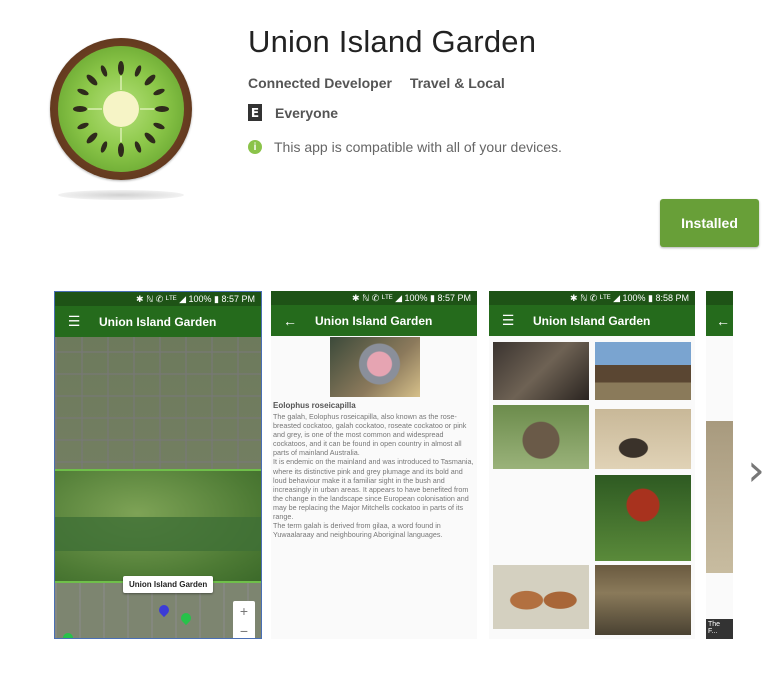  I want to click on kiwi-core, so click(121, 109).